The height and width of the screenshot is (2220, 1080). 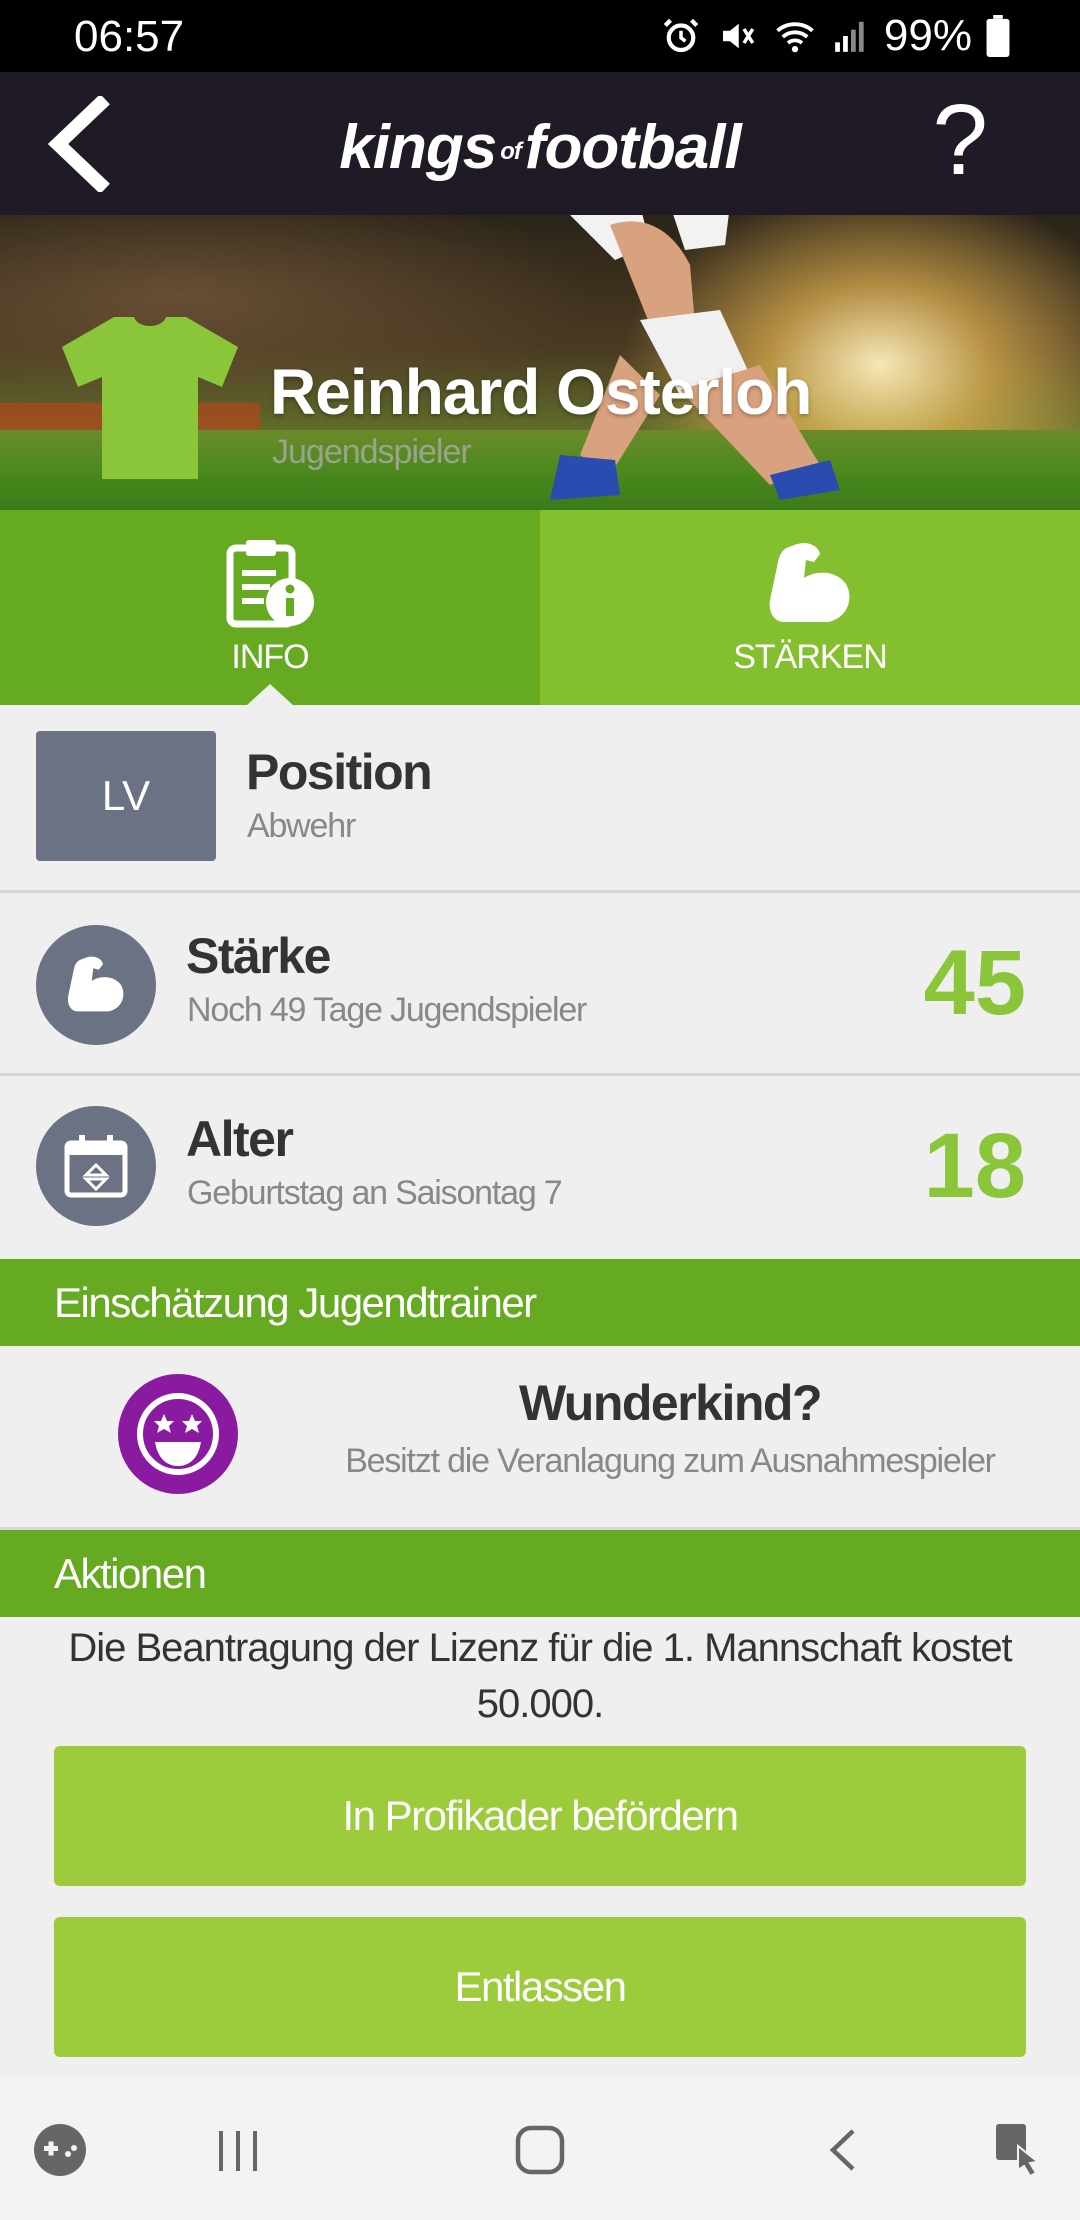 What do you see at coordinates (540, 1302) in the screenshot?
I see `assessment-header: Einschätzung Jugendtrainer` at bounding box center [540, 1302].